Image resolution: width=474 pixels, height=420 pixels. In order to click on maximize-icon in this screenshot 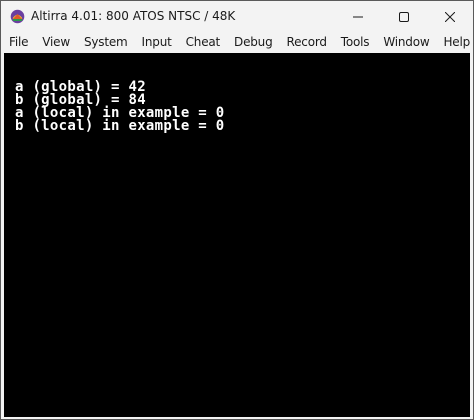, I will do `click(404, 16)`.